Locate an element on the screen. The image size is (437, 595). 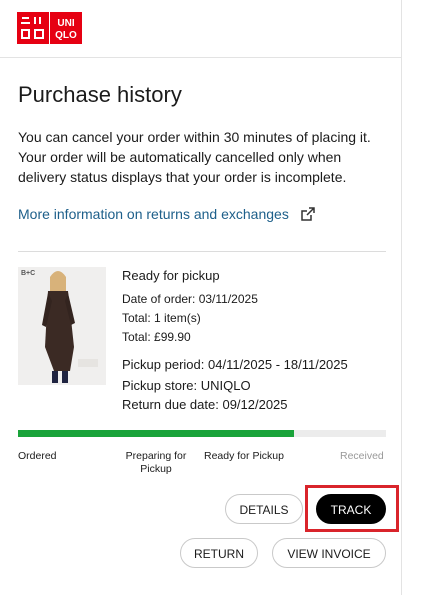
order-progress-bar is located at coordinates (202, 433).